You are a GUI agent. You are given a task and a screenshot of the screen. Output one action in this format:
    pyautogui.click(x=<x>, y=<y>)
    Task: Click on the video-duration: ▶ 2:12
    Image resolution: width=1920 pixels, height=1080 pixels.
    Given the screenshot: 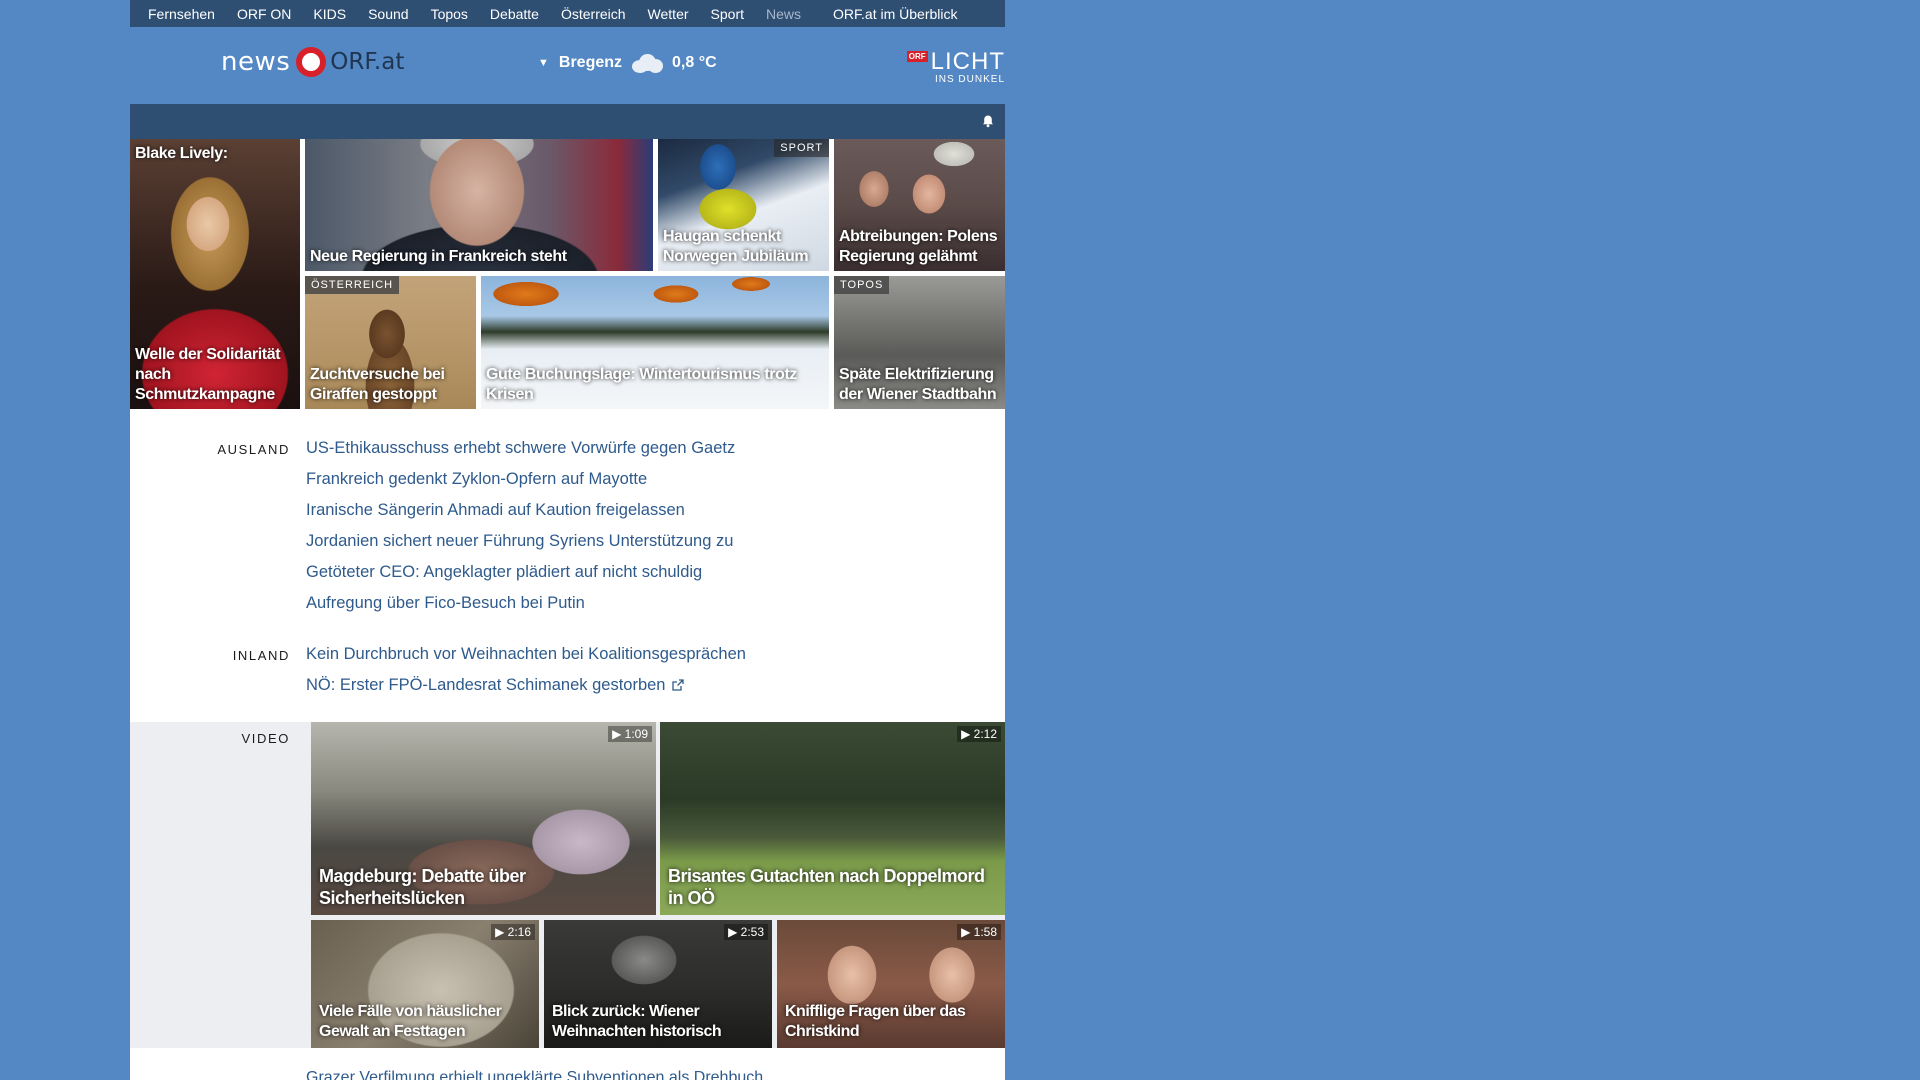 What is the action you would take?
    pyautogui.click(x=979, y=734)
    